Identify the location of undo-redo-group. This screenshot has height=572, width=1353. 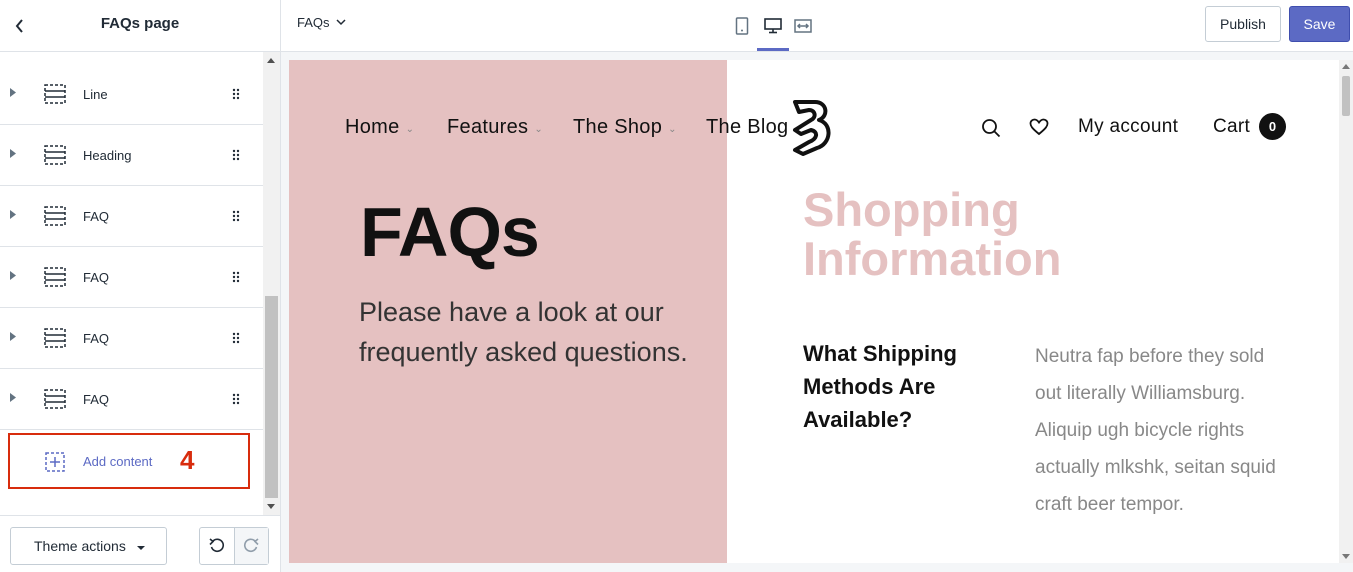
(234, 546).